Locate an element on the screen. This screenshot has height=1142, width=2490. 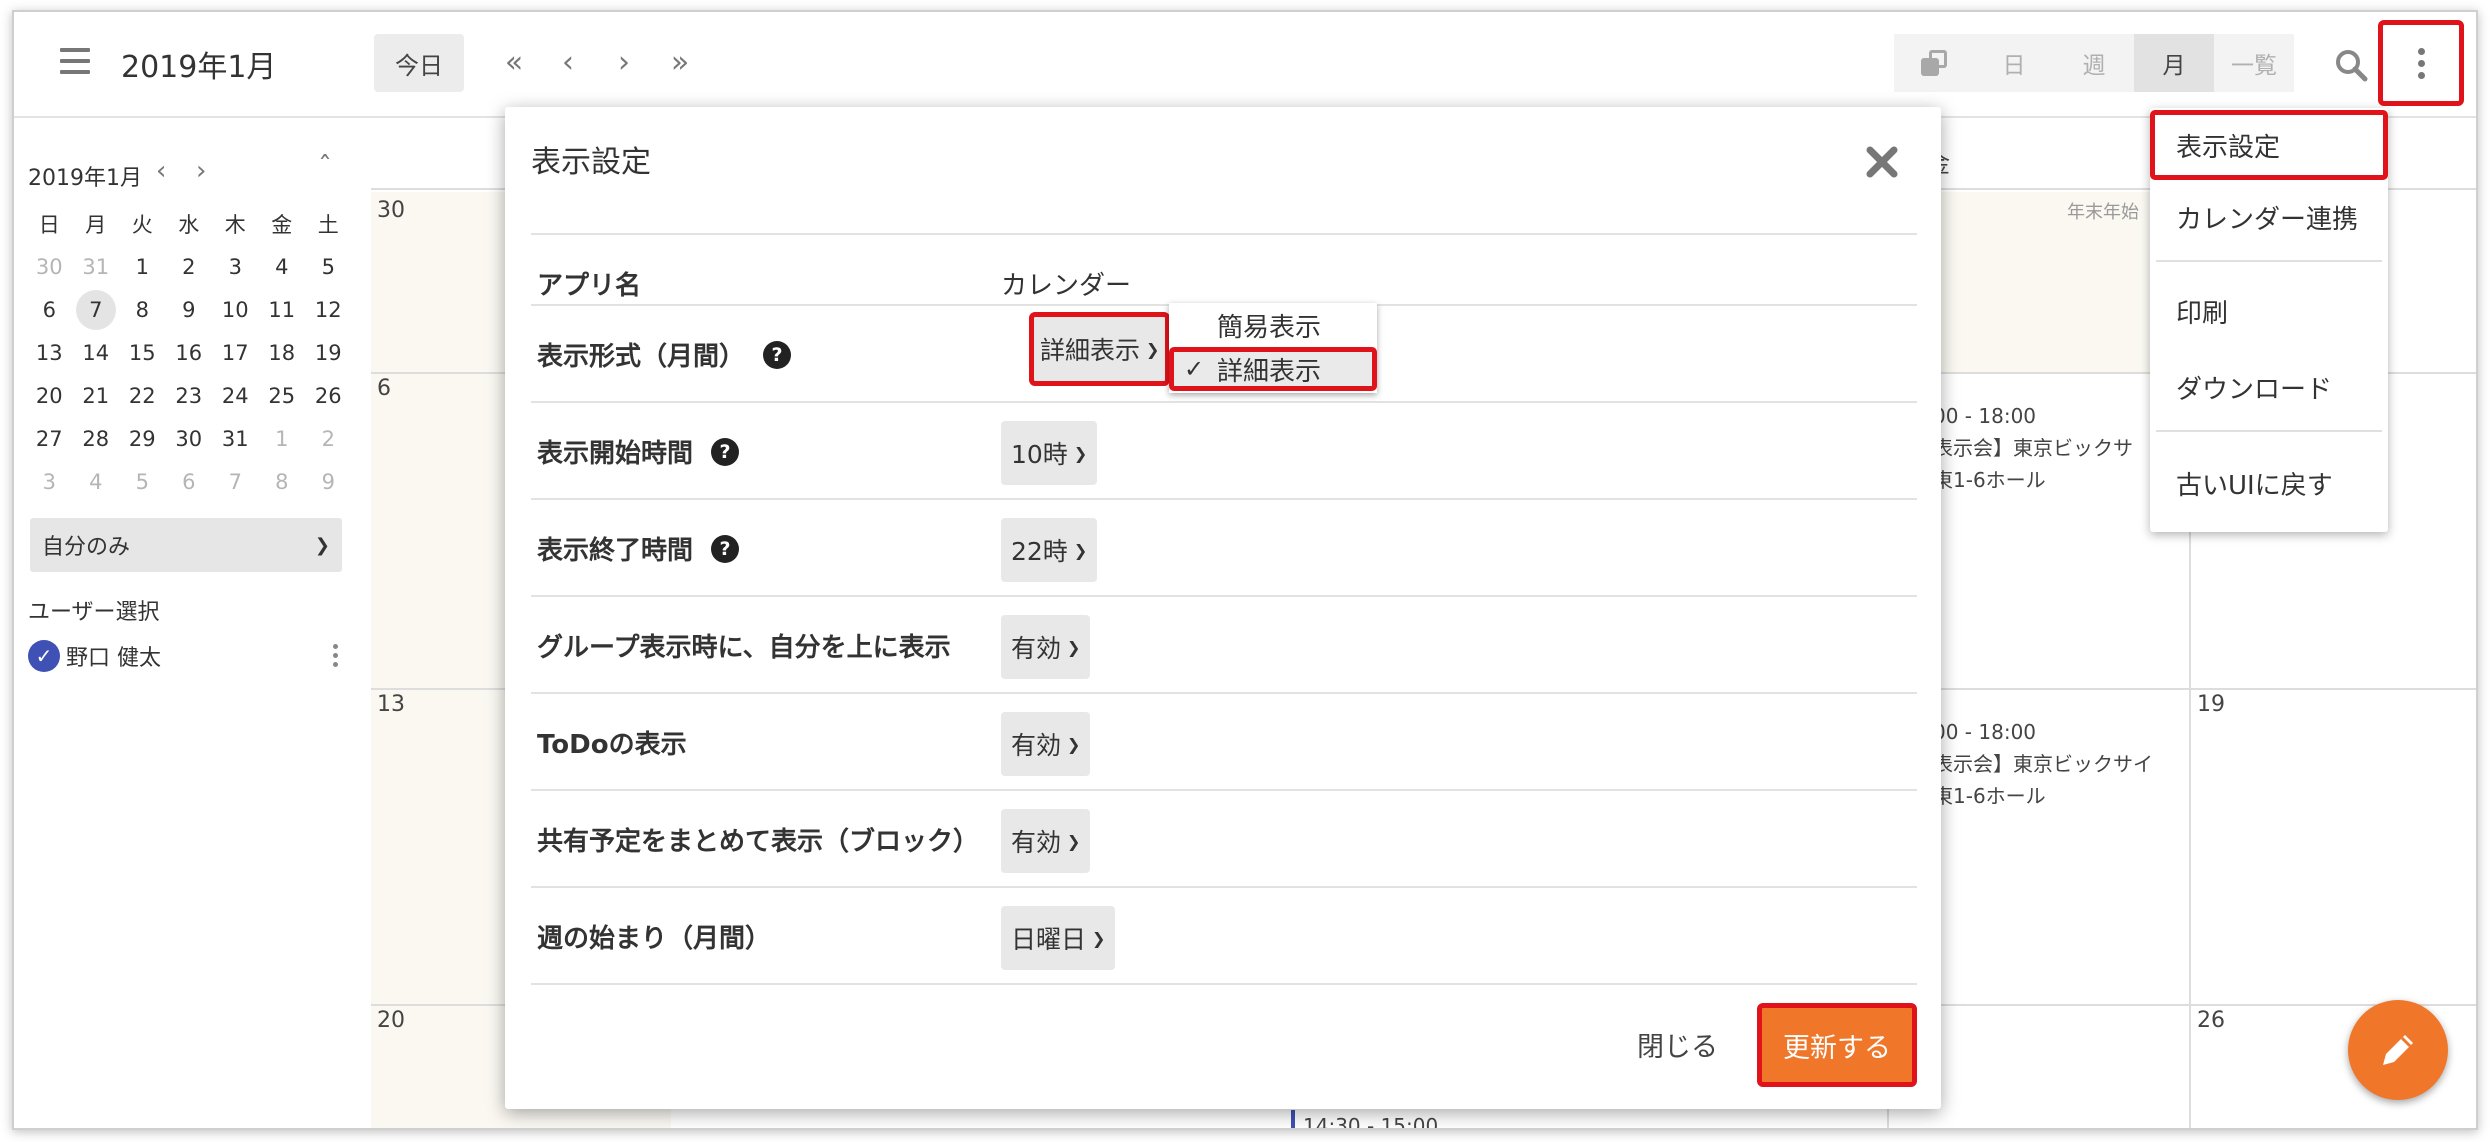
day-number: 13 is located at coordinates (391, 704).